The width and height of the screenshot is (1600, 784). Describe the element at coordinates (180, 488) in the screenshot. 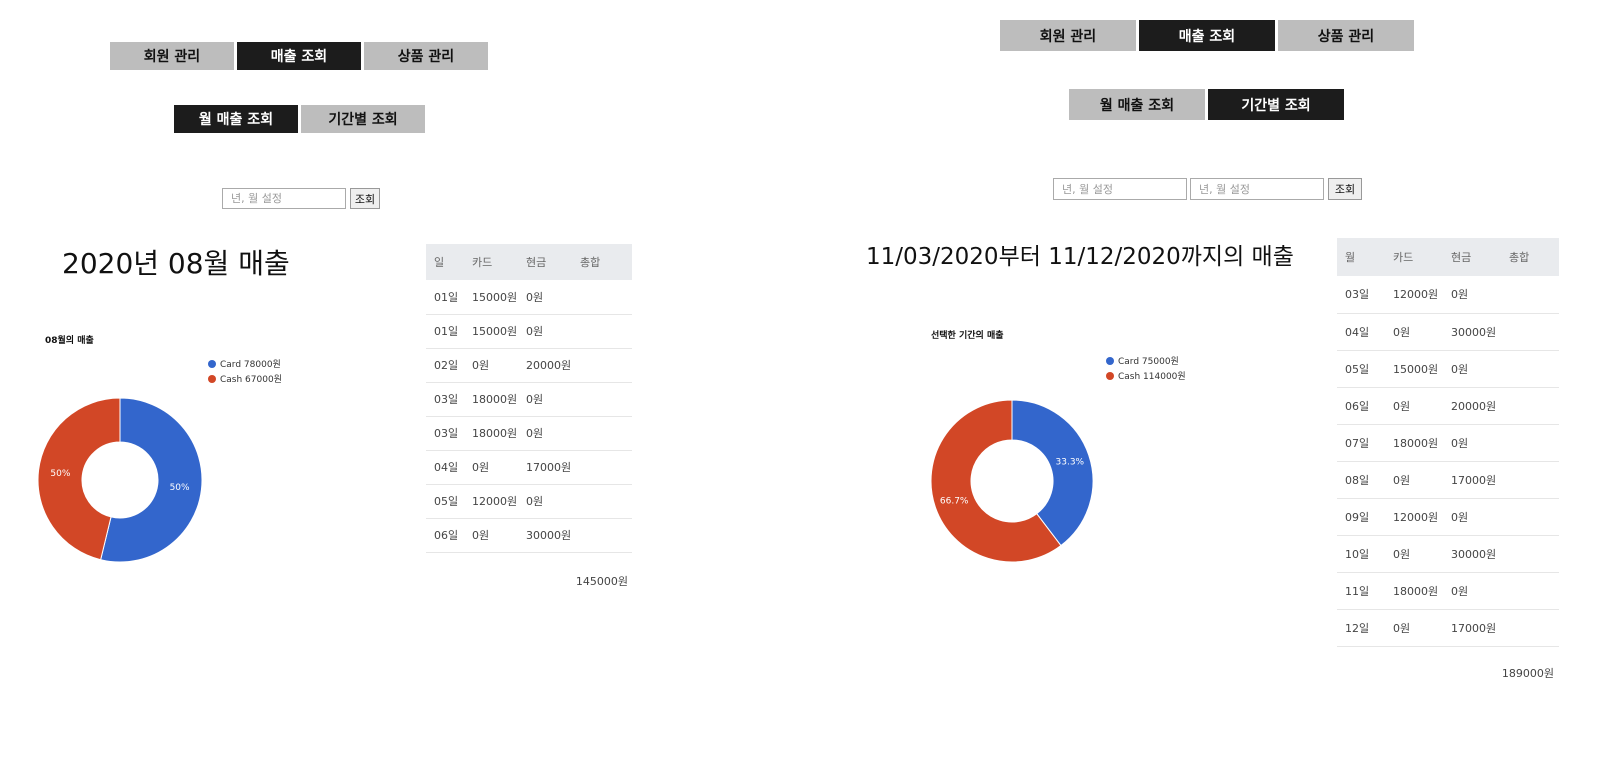

I see `slice-label-card: 50%` at that location.